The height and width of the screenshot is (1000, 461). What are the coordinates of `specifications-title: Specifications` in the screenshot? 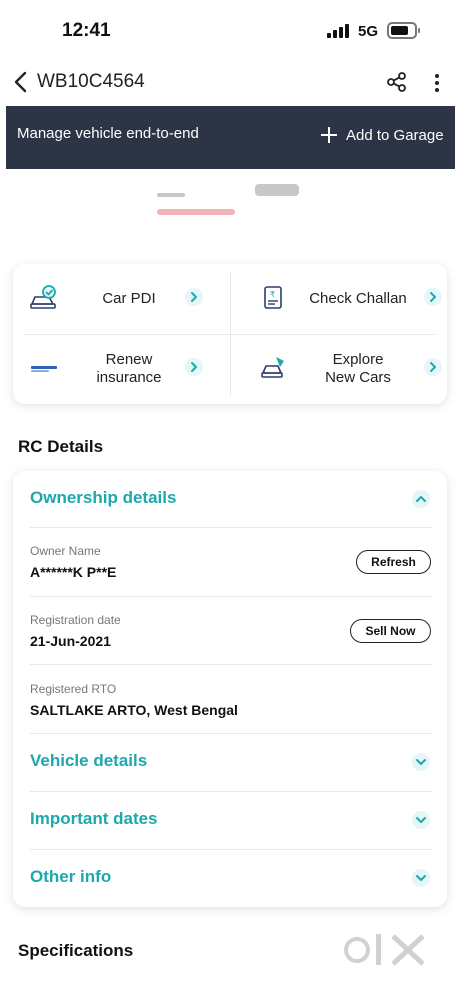 It's located at (76, 950).